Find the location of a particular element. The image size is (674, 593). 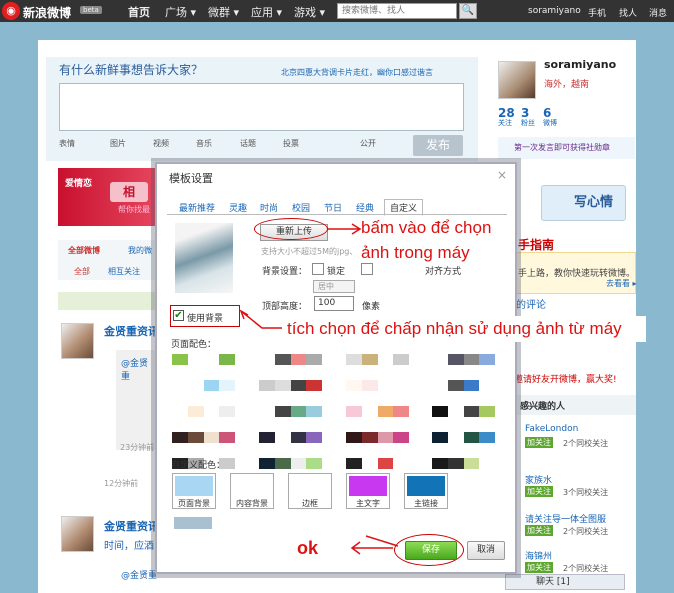

arrow-ok is located at coordinates (371, 548).